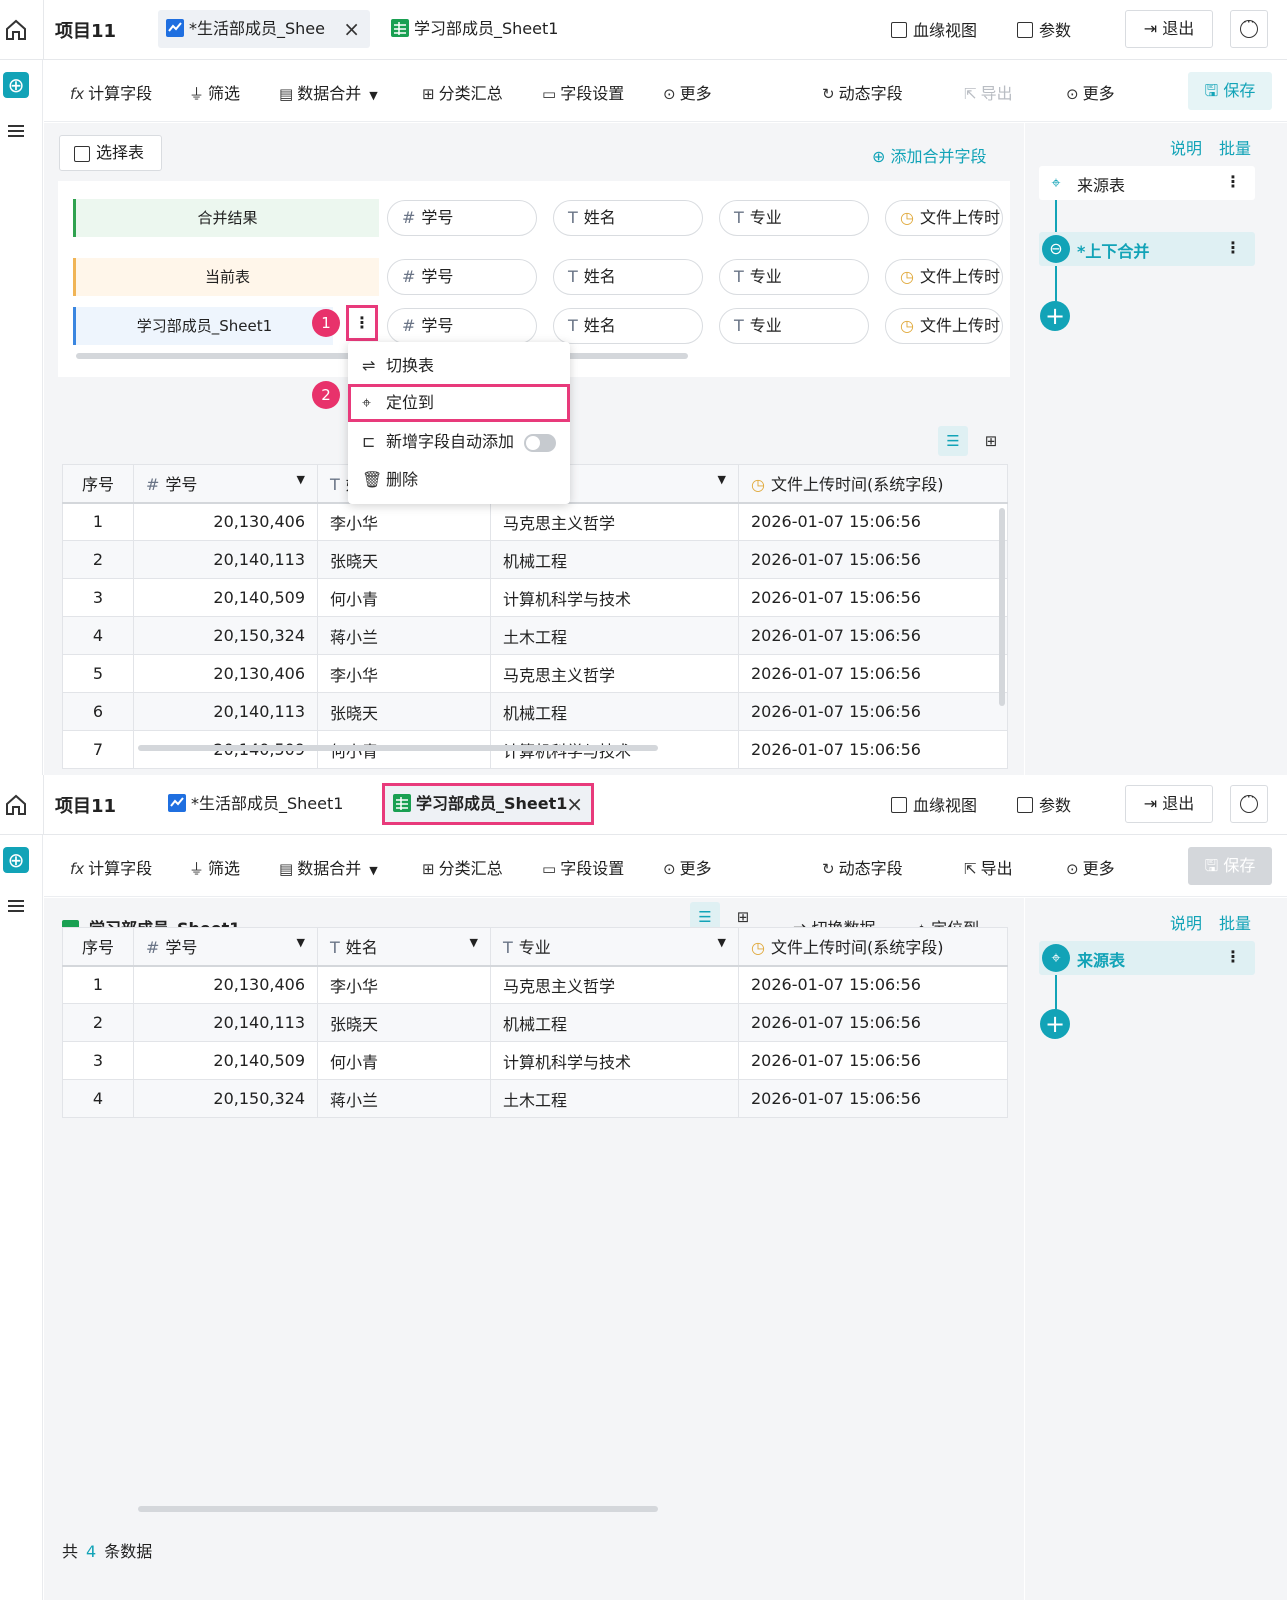  Describe the element at coordinates (953, 441) in the screenshot. I see `list-view-icon: ☰` at that location.